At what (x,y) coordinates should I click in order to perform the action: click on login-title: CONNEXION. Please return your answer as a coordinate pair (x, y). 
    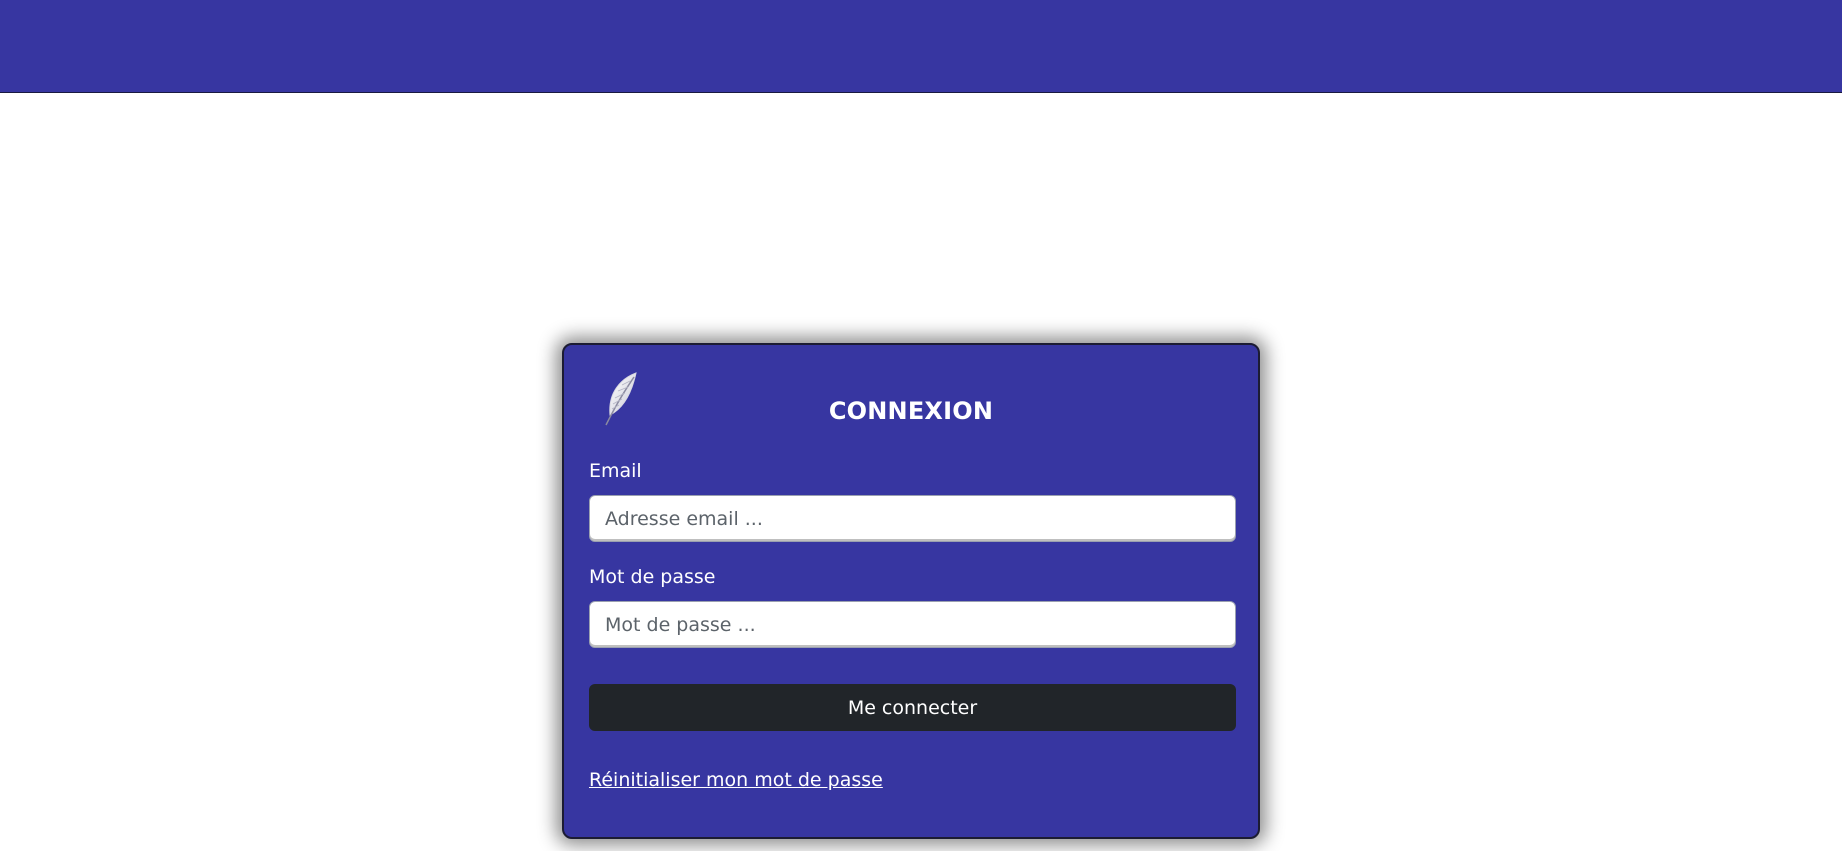
    Looking at the image, I should click on (911, 411).